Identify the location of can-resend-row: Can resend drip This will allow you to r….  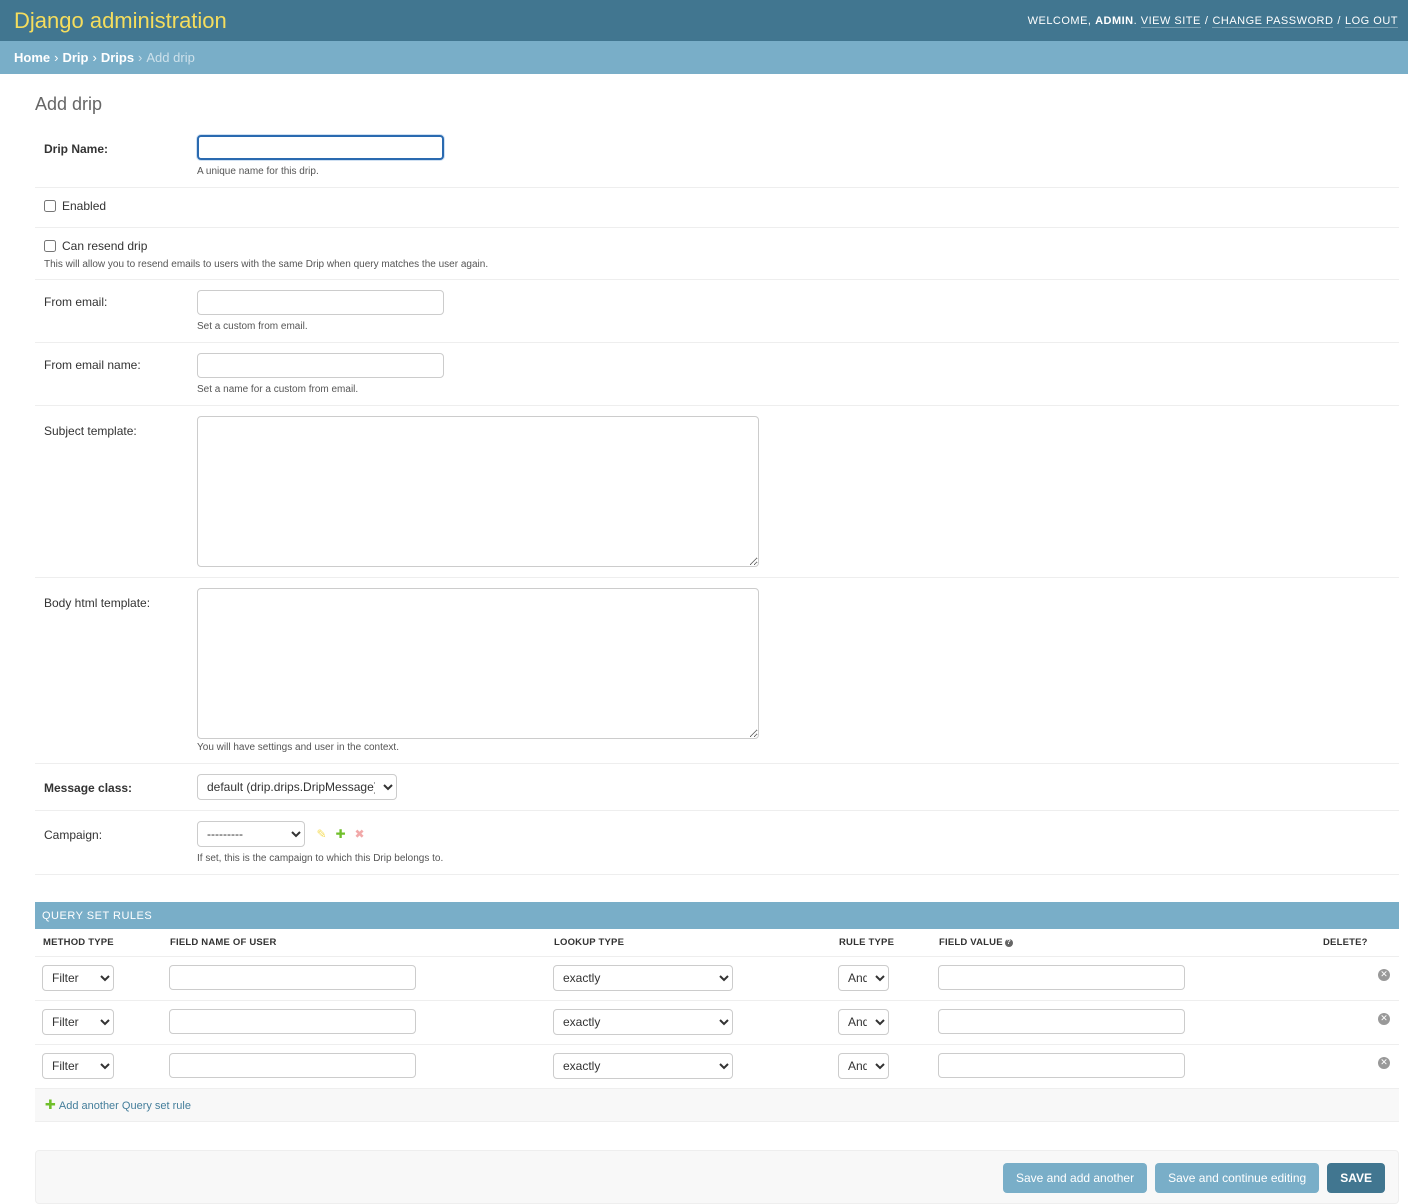
(717, 254).